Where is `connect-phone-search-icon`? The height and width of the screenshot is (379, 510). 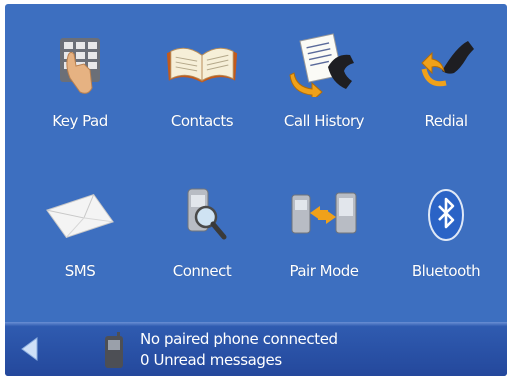
connect-phone-search-icon is located at coordinates (202, 215).